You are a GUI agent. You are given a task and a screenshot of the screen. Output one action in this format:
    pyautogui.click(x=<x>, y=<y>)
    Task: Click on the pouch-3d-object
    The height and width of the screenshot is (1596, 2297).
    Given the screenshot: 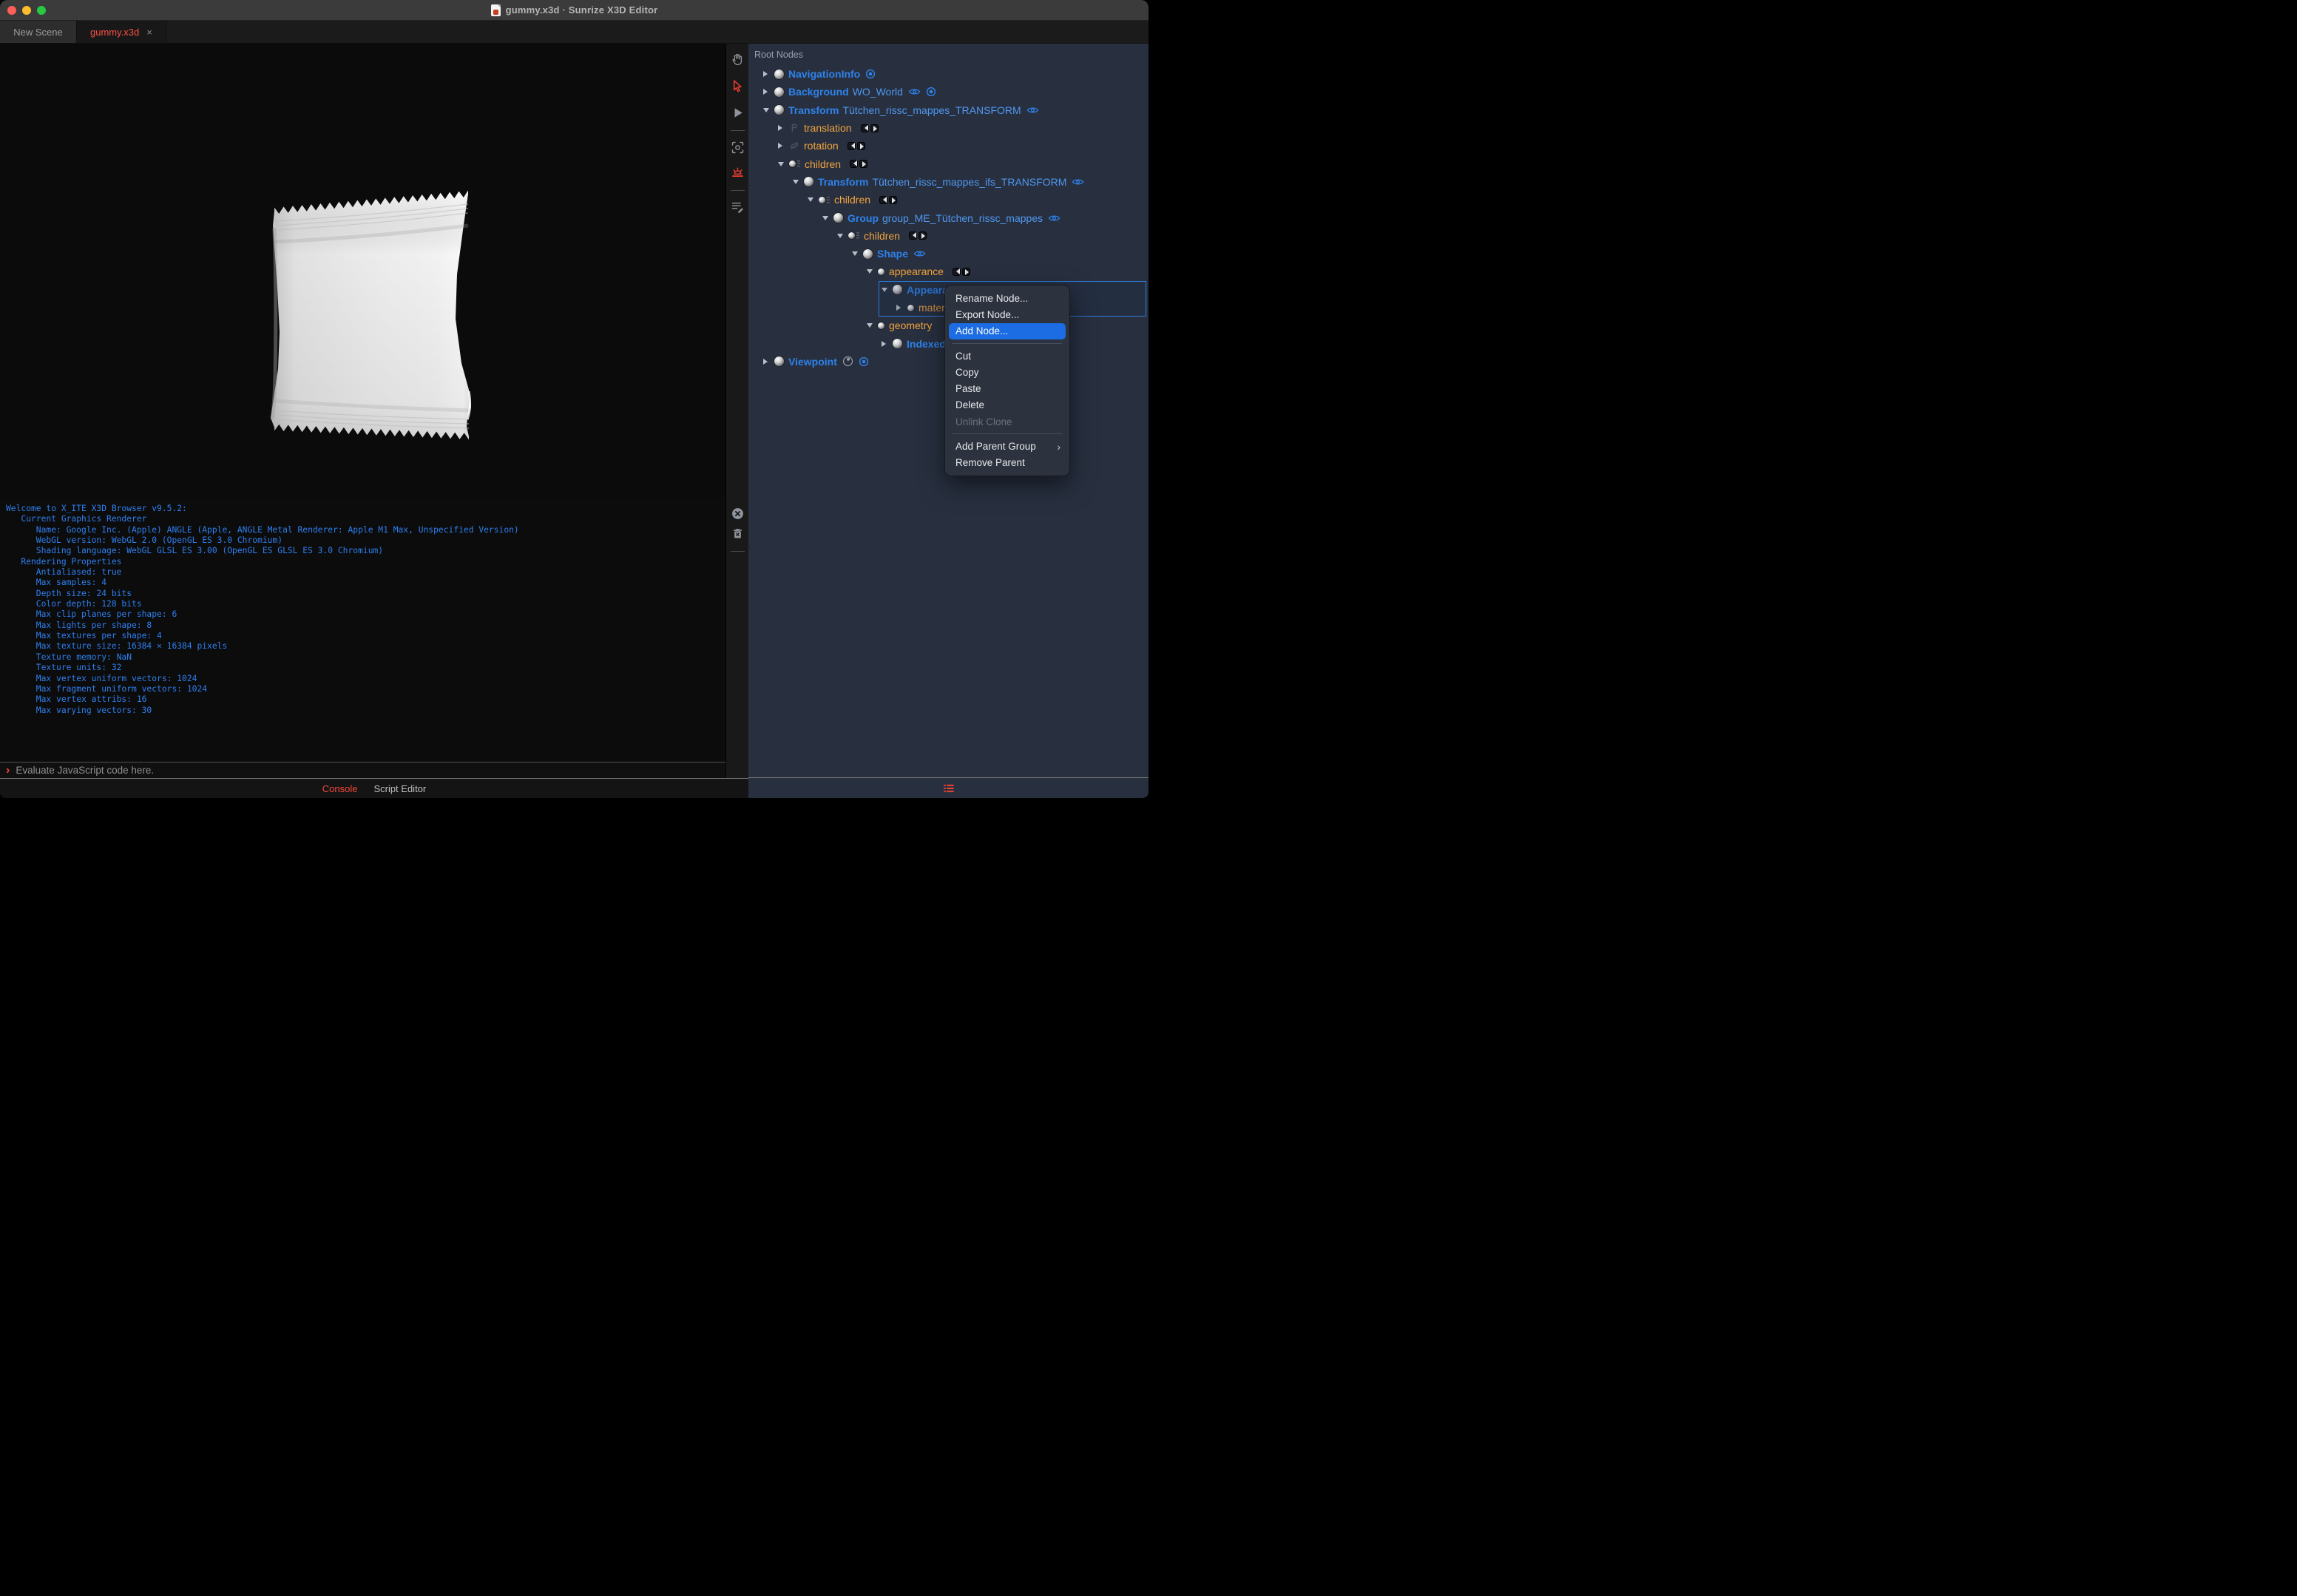 What is the action you would take?
    pyautogui.click(x=363, y=271)
    